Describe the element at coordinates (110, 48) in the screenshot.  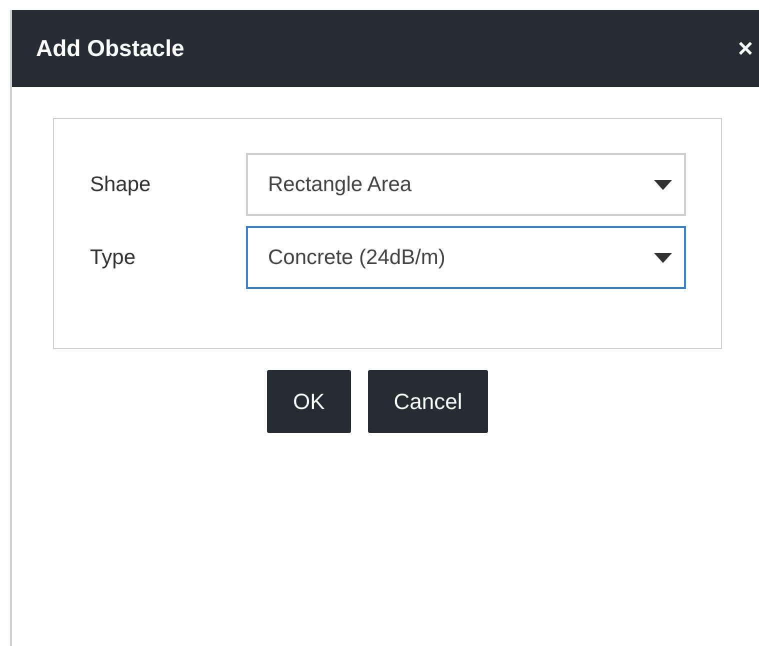
I see `dialog-title: Add Obstacle` at that location.